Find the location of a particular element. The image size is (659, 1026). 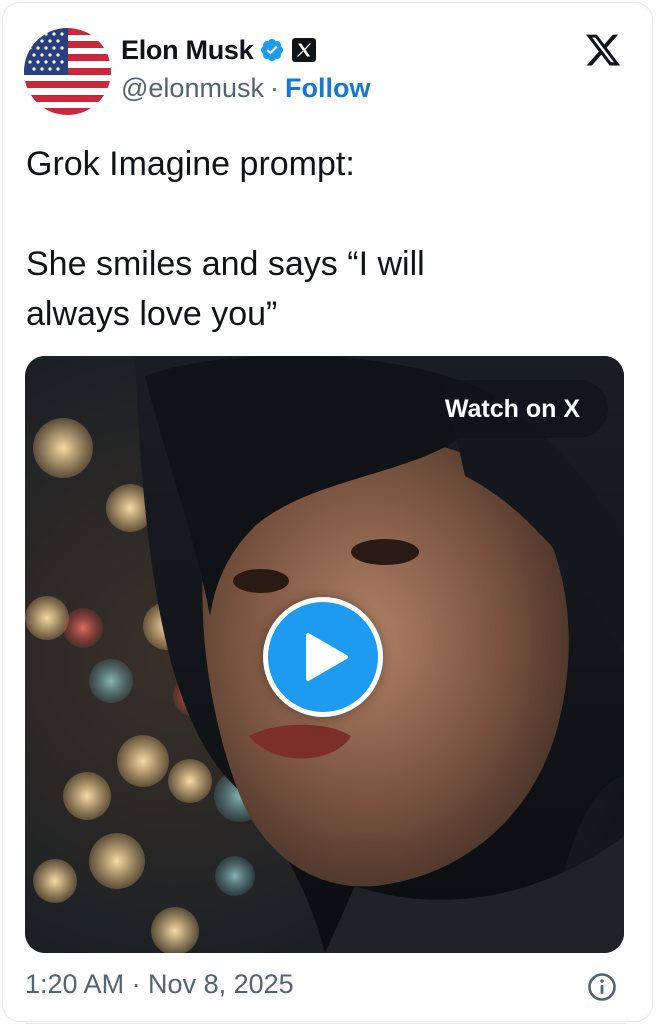

follow-button: Follow is located at coordinates (327, 88).